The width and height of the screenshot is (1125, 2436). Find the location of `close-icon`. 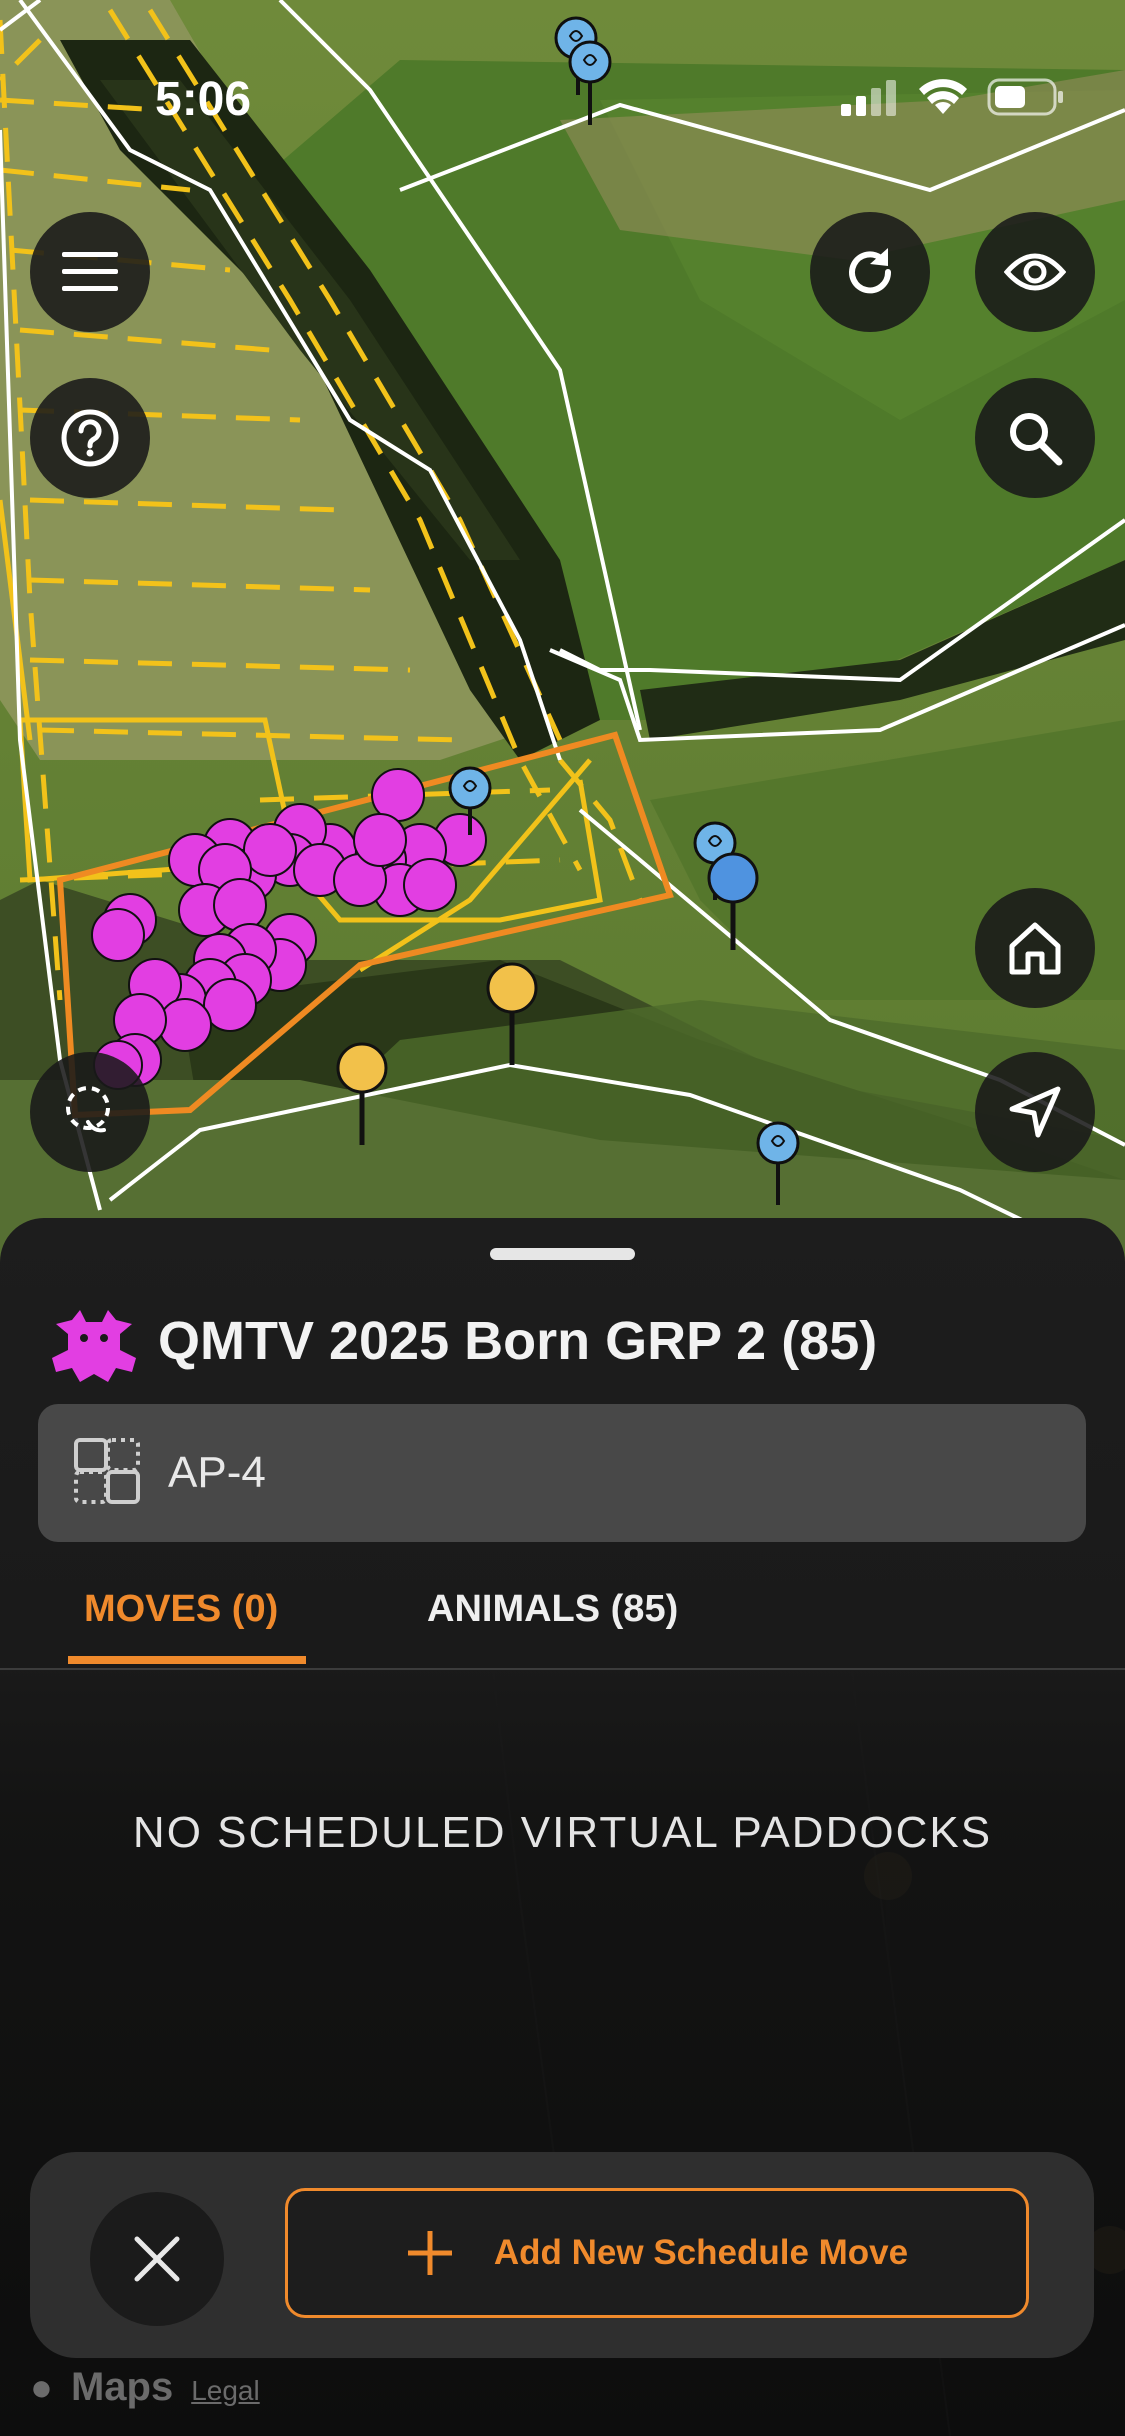

close-icon is located at coordinates (157, 2259).